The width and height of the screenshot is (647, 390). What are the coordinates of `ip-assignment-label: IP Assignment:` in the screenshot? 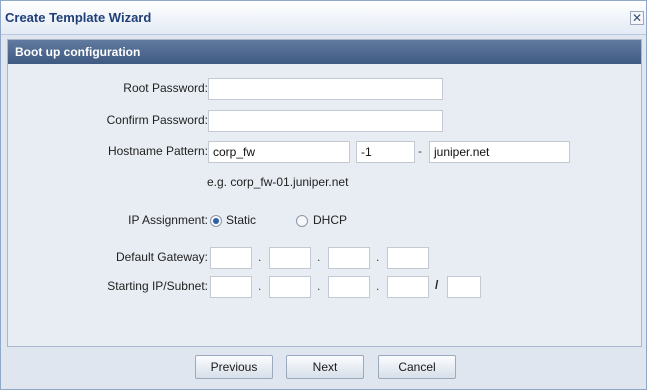 It's located at (168, 220).